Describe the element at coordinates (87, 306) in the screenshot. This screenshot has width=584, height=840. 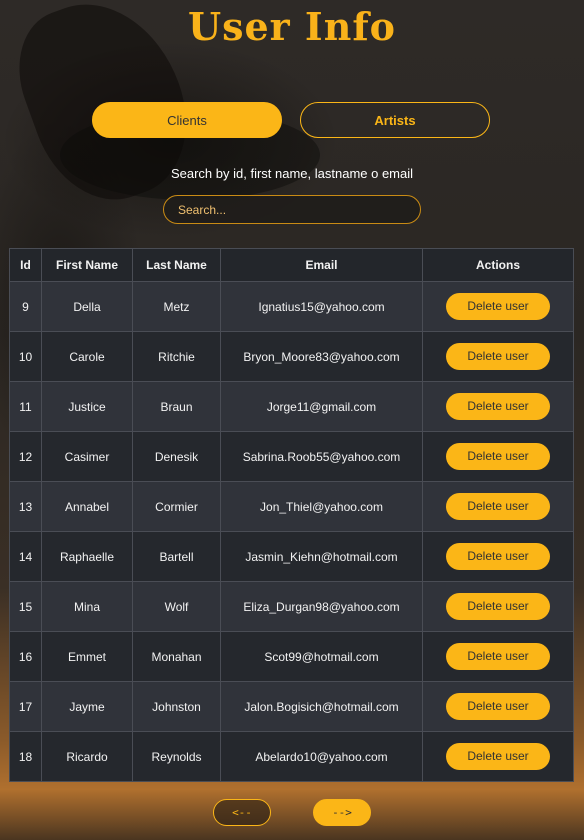
I see `cell-first-name: Della` at that location.